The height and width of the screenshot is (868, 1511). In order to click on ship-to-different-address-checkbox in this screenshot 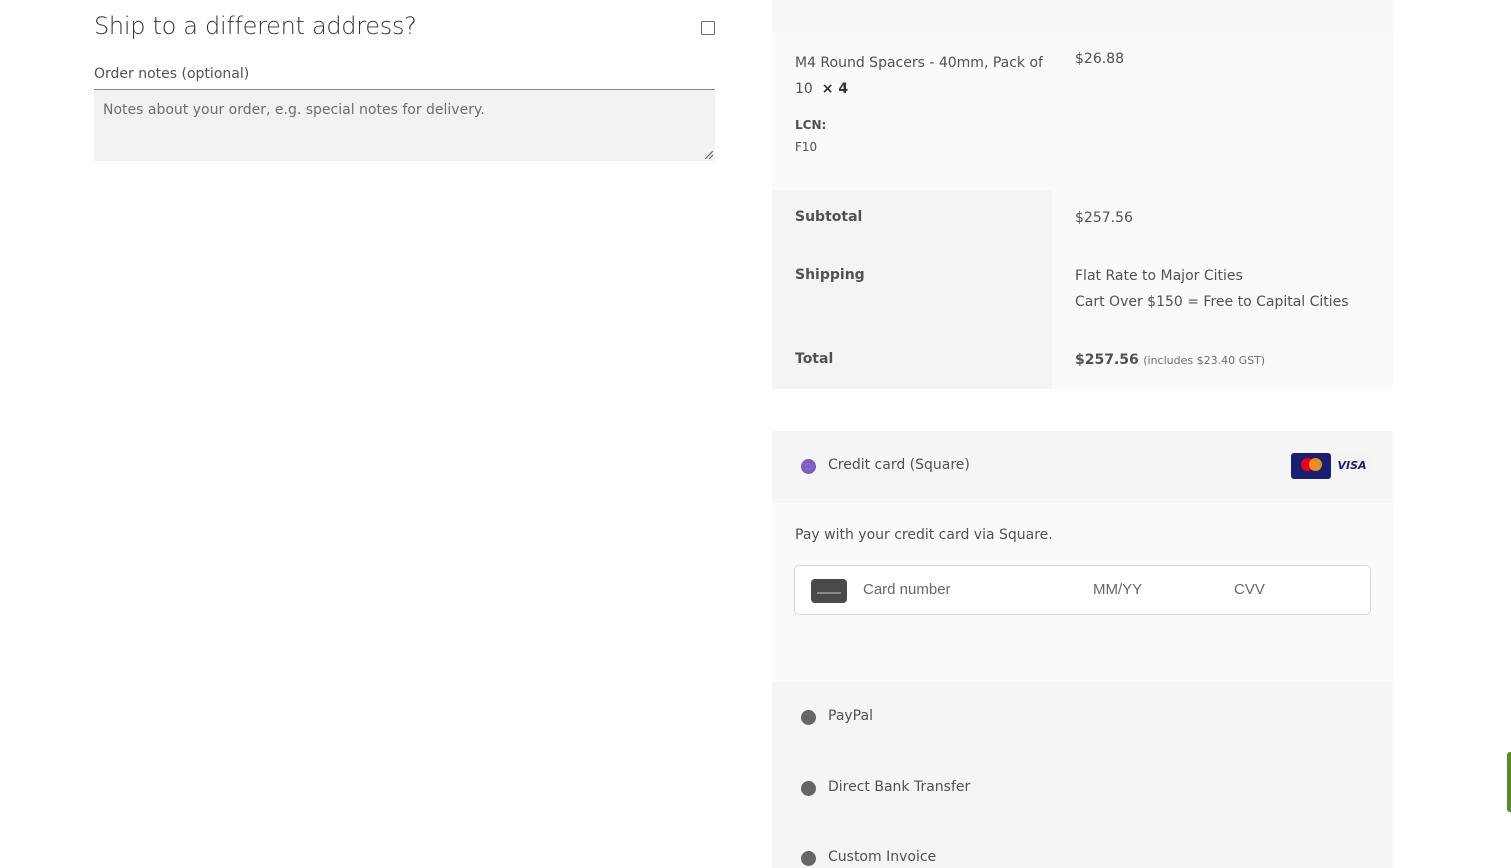, I will do `click(708, 28)`.